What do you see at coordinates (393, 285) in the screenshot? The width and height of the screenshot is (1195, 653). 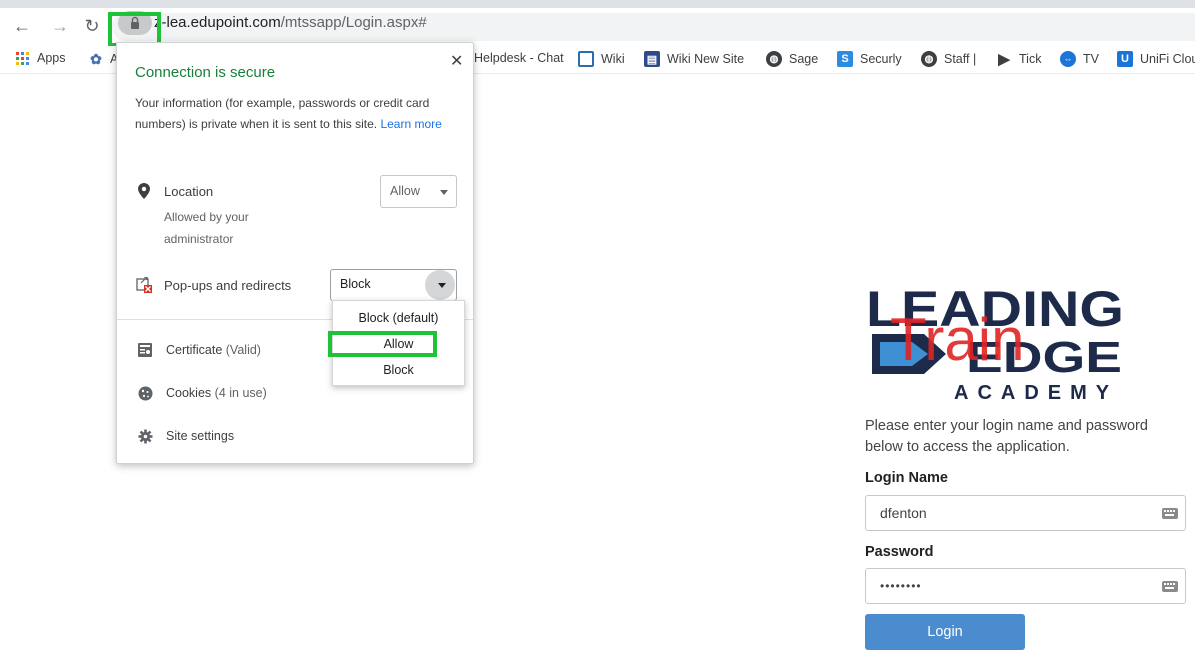 I see `popups-select: Block` at bounding box center [393, 285].